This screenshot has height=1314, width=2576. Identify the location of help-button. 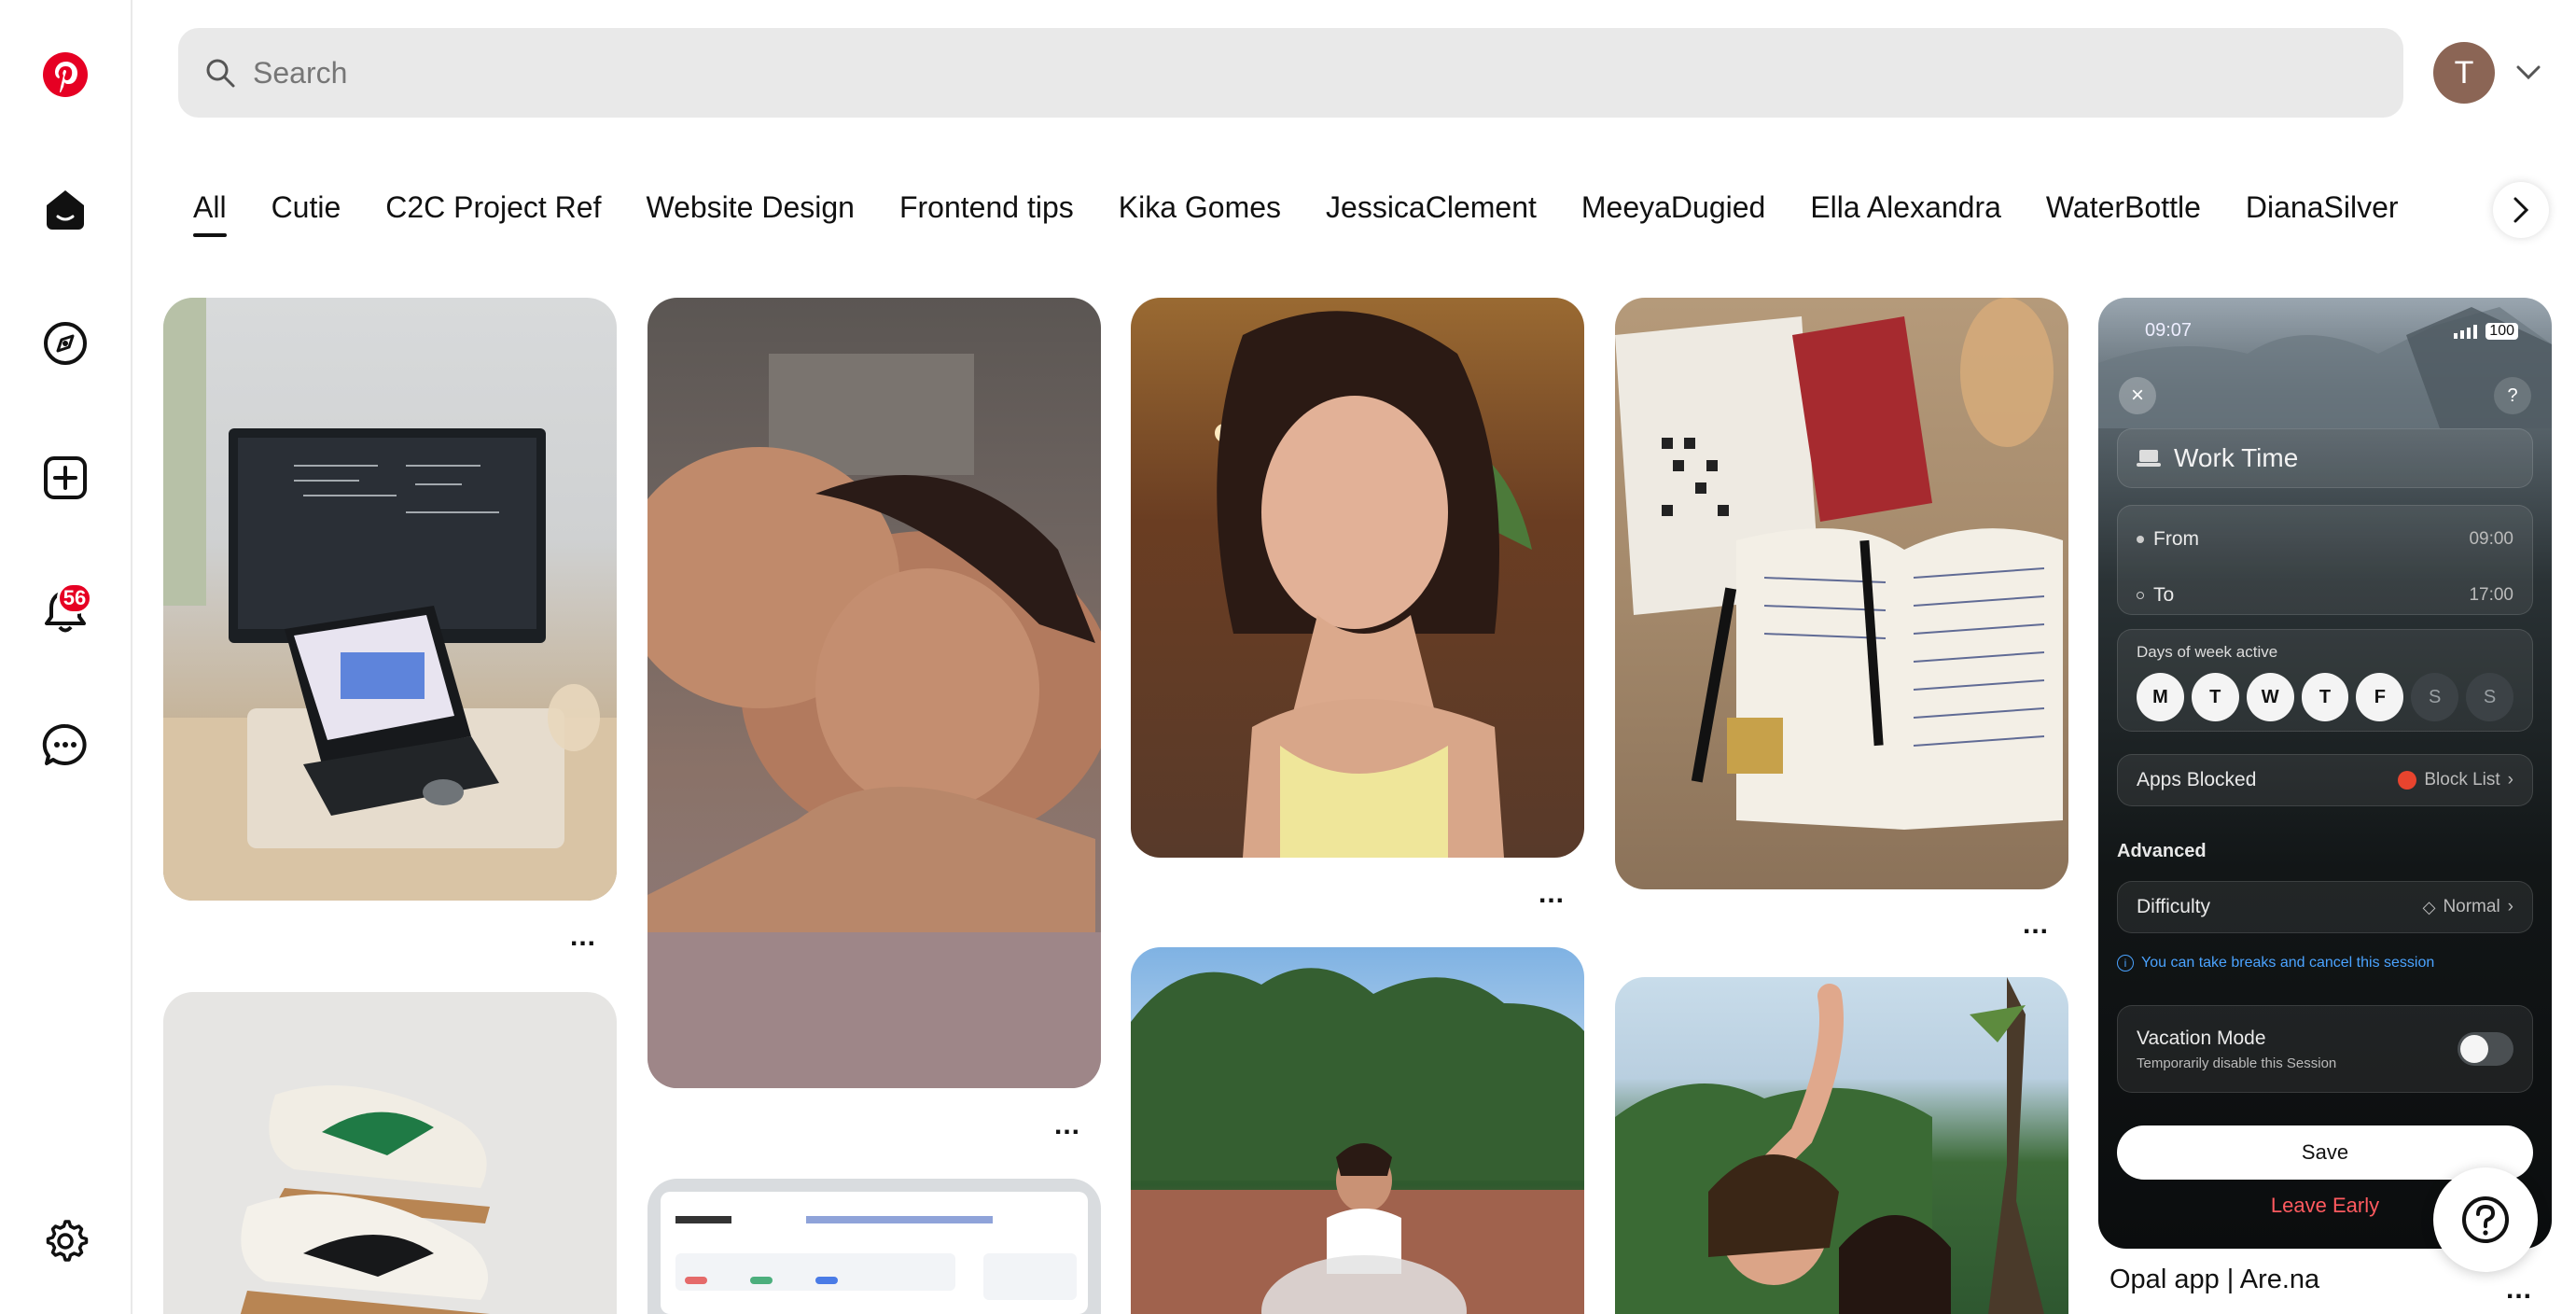
(2485, 1219).